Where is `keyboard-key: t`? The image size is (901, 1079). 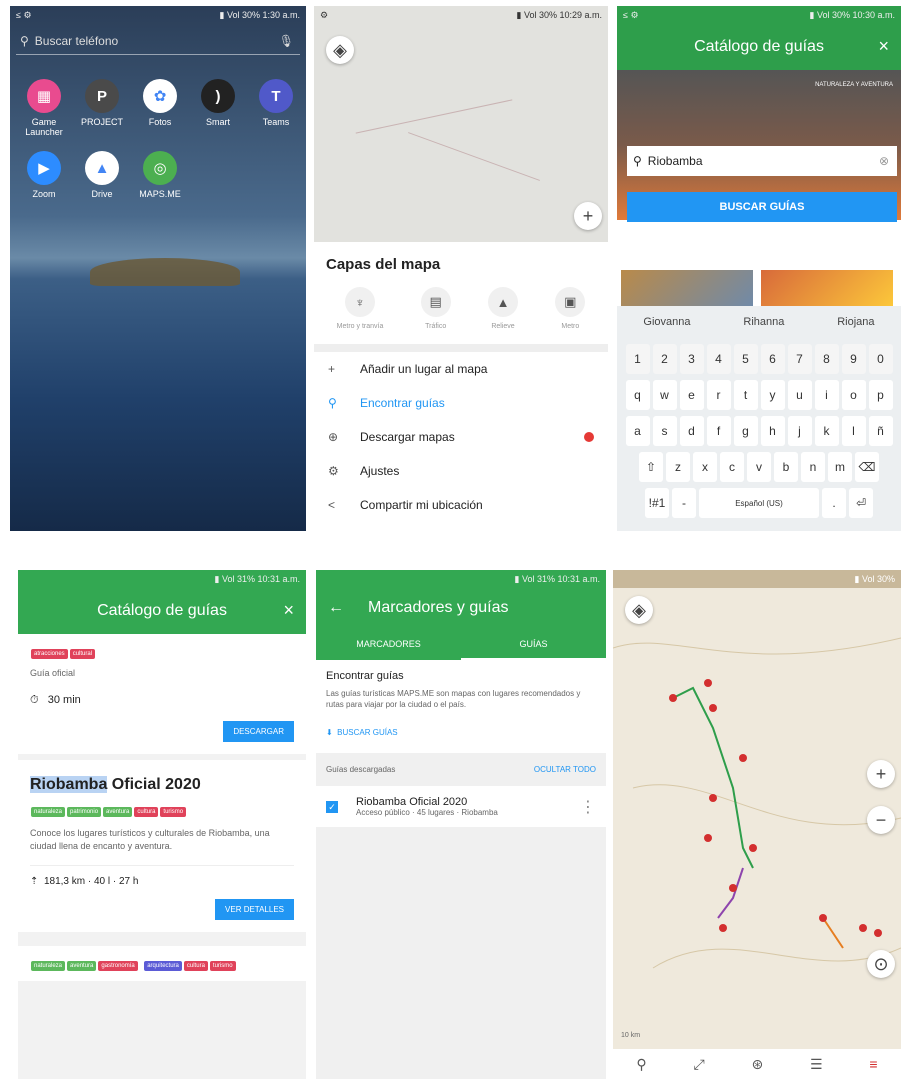
keyboard-key: t is located at coordinates (745, 395).